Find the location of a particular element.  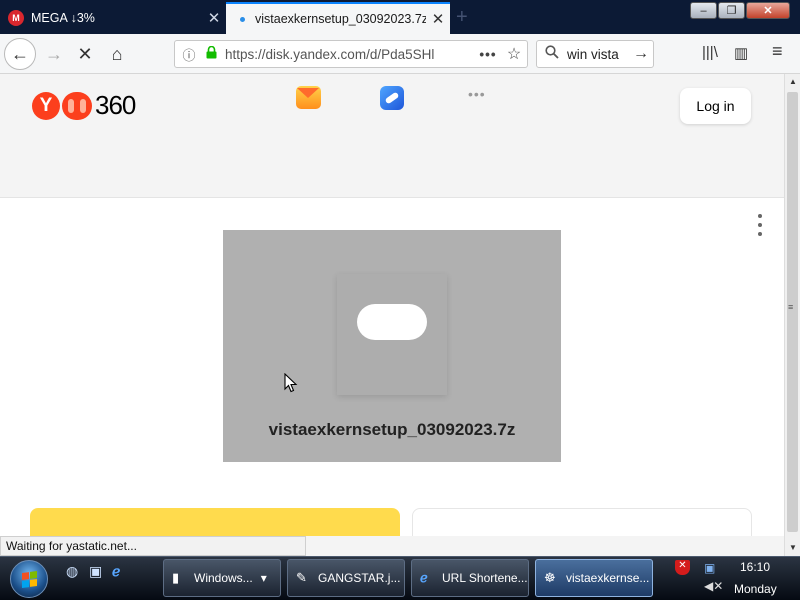

archive-file-icon is located at coordinates (392, 334).